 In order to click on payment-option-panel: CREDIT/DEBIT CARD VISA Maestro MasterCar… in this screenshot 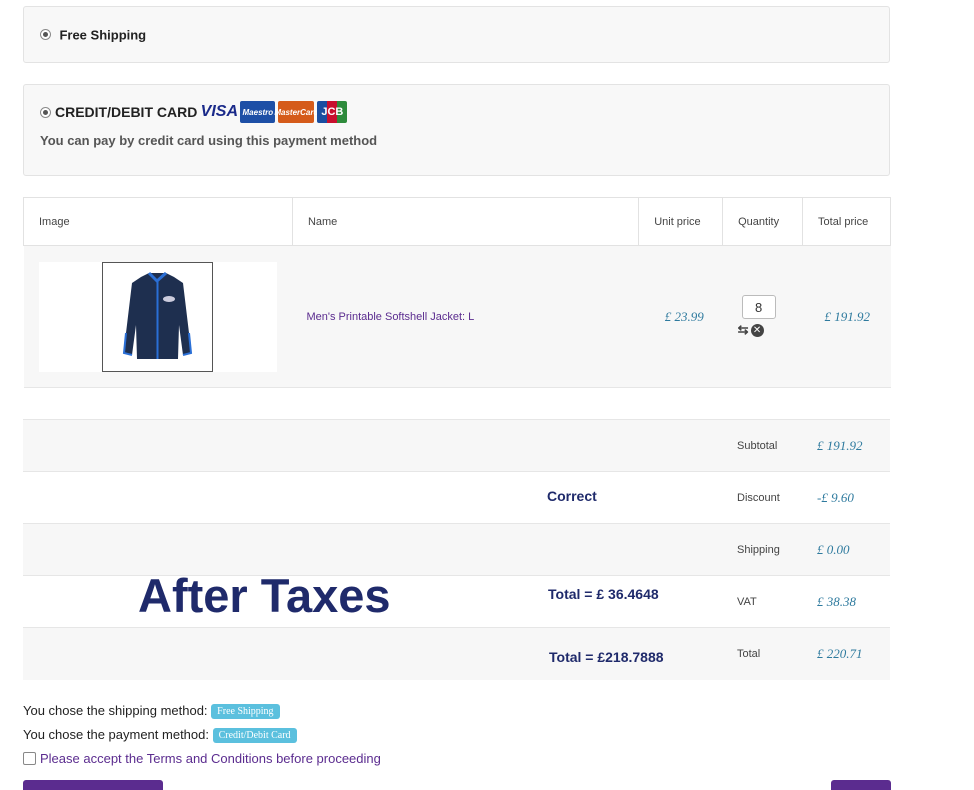, I will do `click(456, 130)`.